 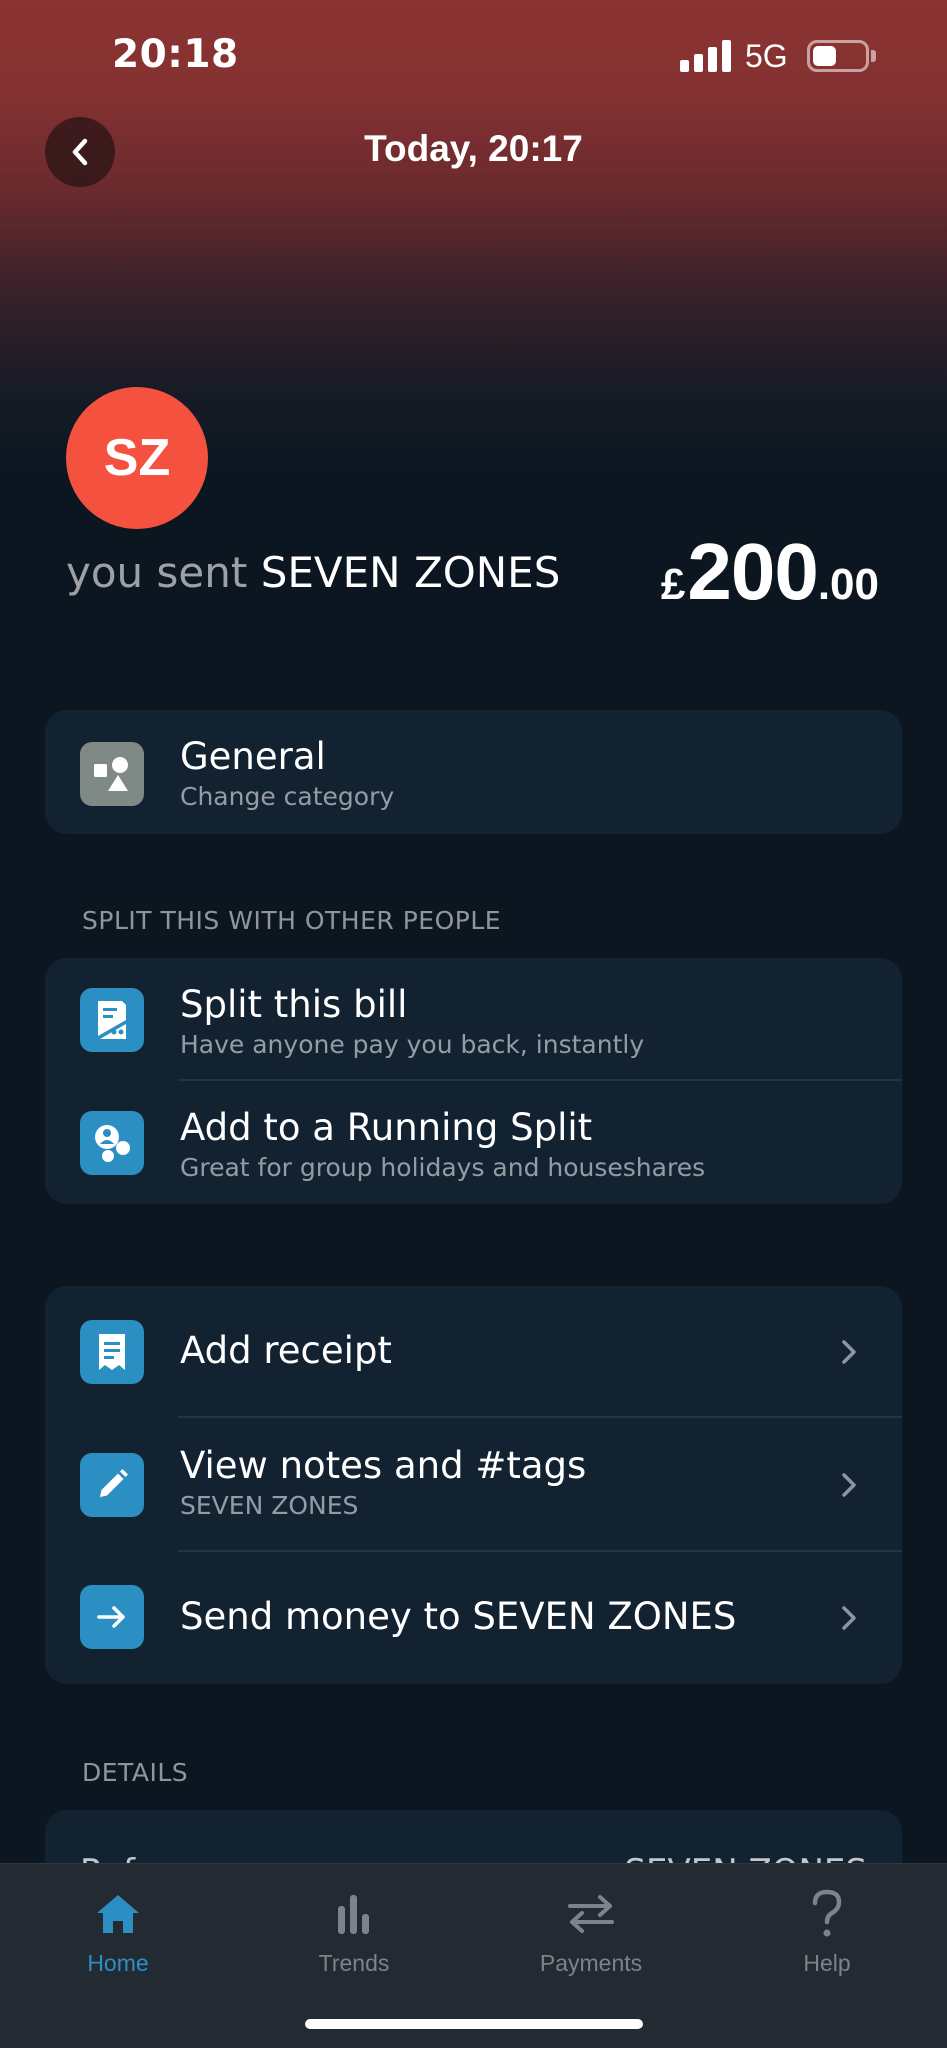 What do you see at coordinates (118, 1963) in the screenshot?
I see `tab-home-label: Home` at bounding box center [118, 1963].